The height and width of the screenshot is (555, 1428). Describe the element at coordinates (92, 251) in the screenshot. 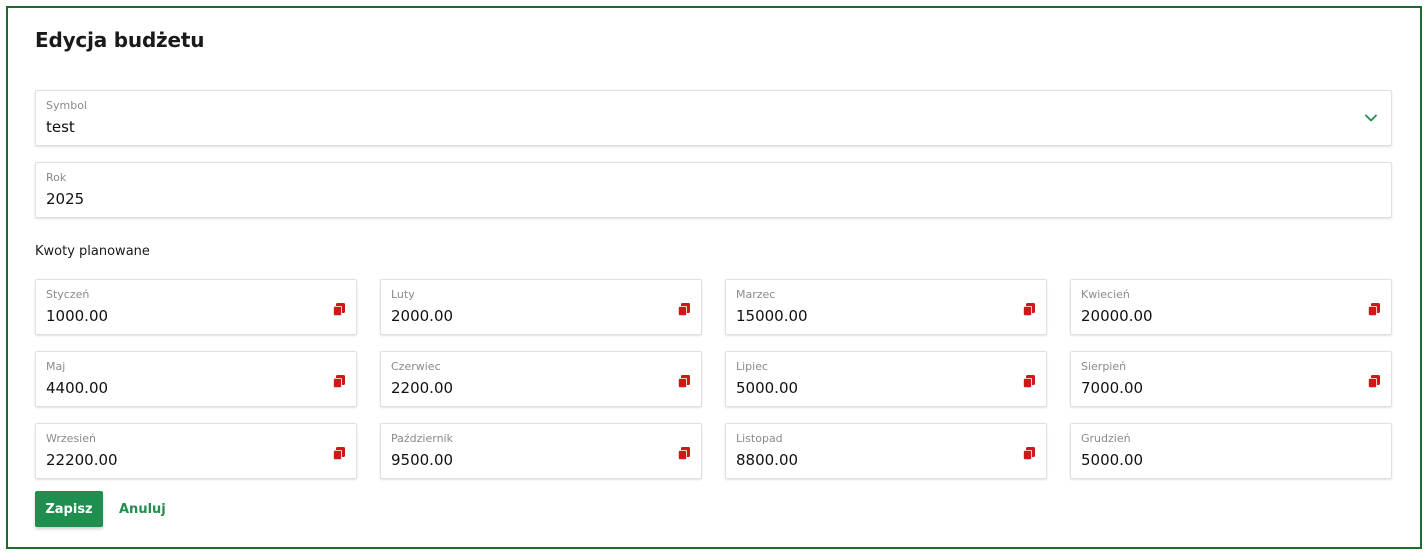

I see `planned-amounts-heading: Kwoty planowane` at that location.